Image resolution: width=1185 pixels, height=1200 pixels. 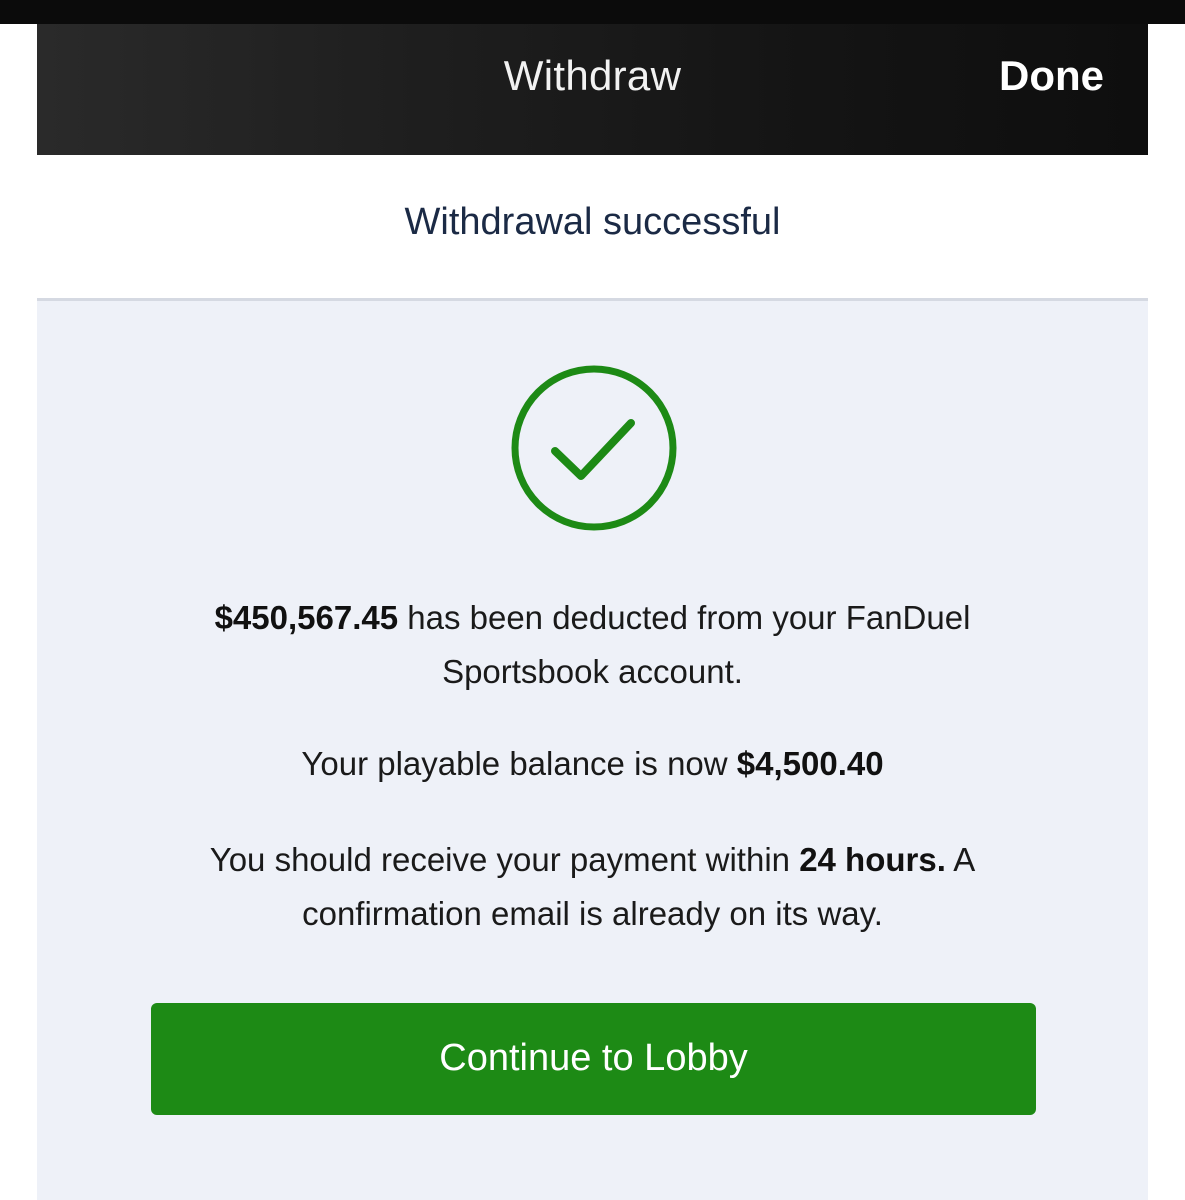 I want to click on balance-message: Your playable balance is now $4,500.40, so click(x=592, y=764).